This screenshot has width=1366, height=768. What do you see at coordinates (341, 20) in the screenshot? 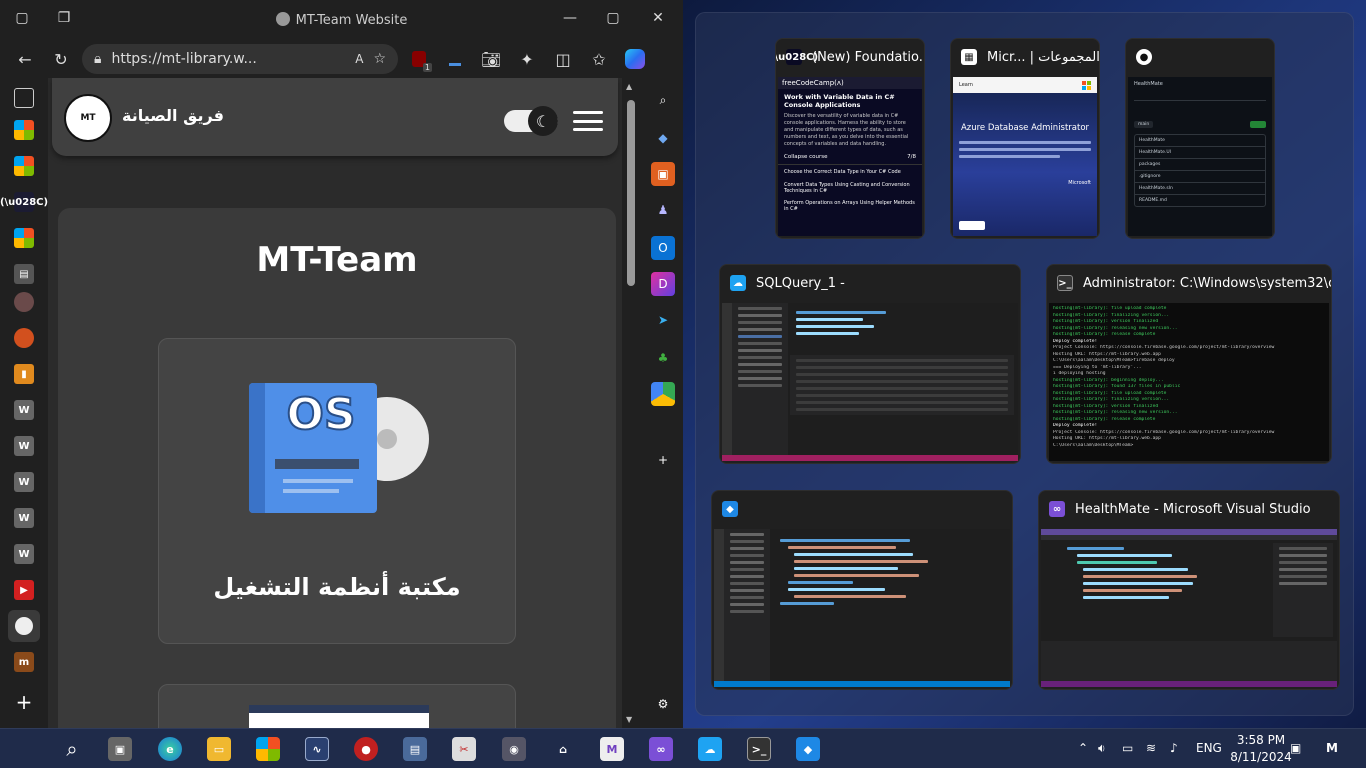
I see `window-title: MT-Team Website` at bounding box center [341, 20].